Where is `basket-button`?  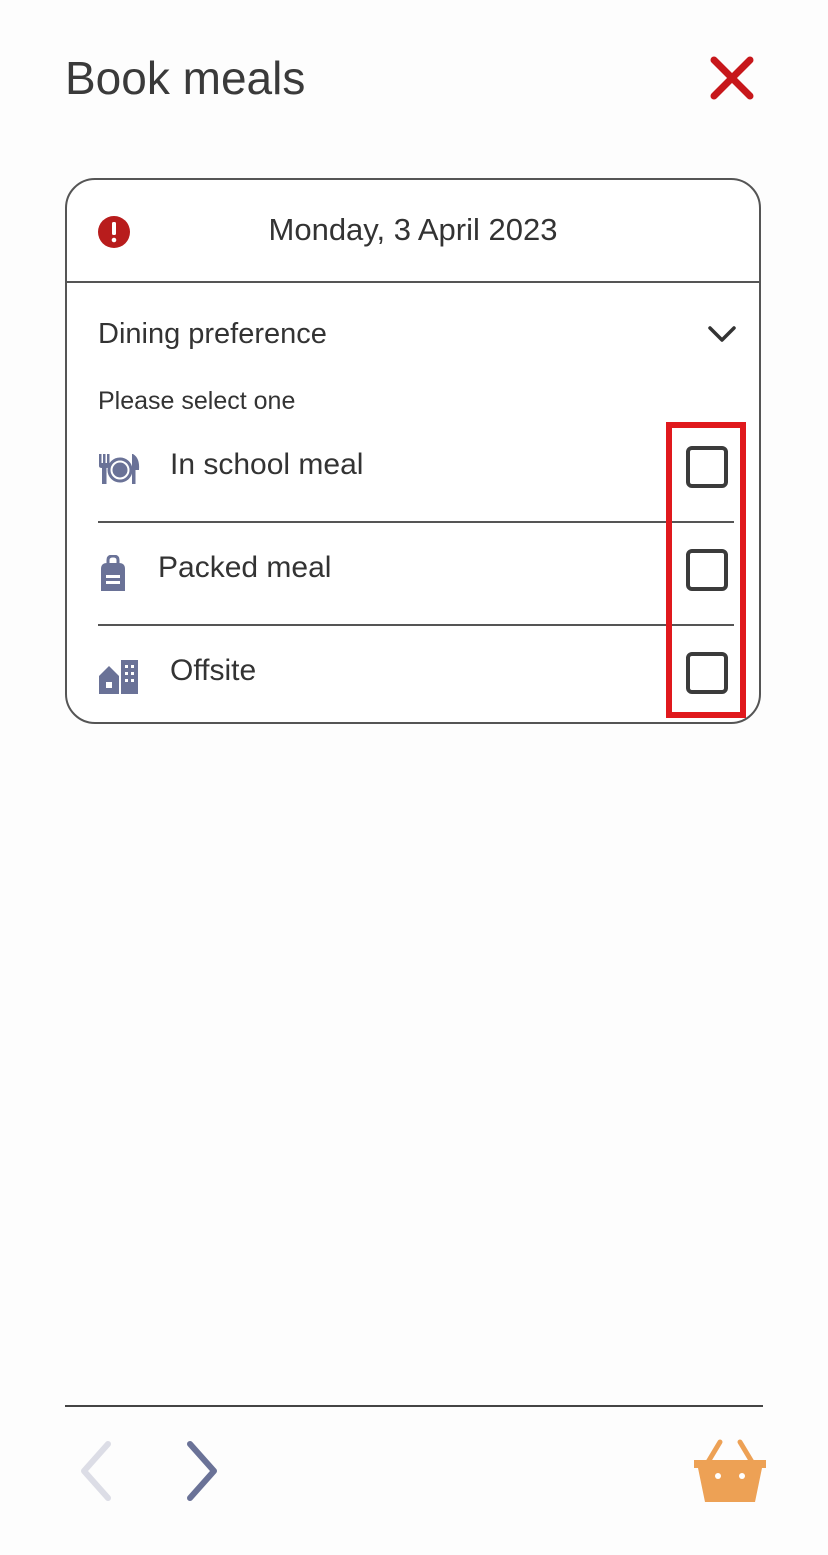
basket-button is located at coordinates (730, 1471).